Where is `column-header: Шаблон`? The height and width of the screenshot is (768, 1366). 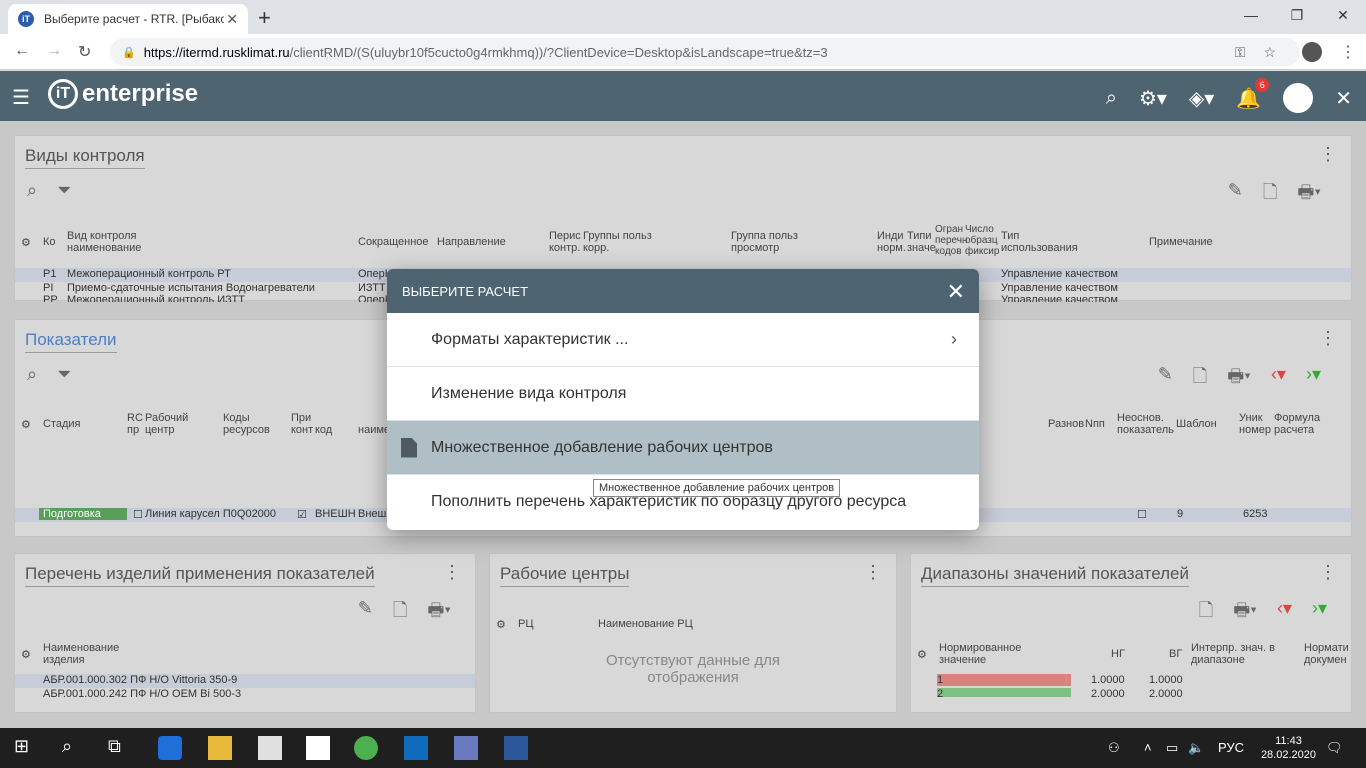 column-header: Шаблон is located at coordinates (1196, 424).